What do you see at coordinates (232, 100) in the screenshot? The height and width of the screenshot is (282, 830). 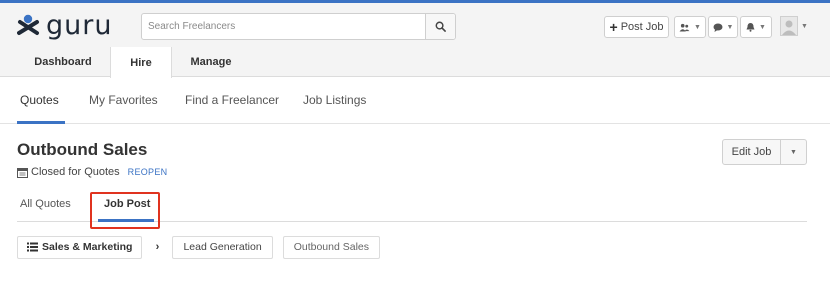 I see `subnav-find-a-freelancer: Find a Freelancer` at bounding box center [232, 100].